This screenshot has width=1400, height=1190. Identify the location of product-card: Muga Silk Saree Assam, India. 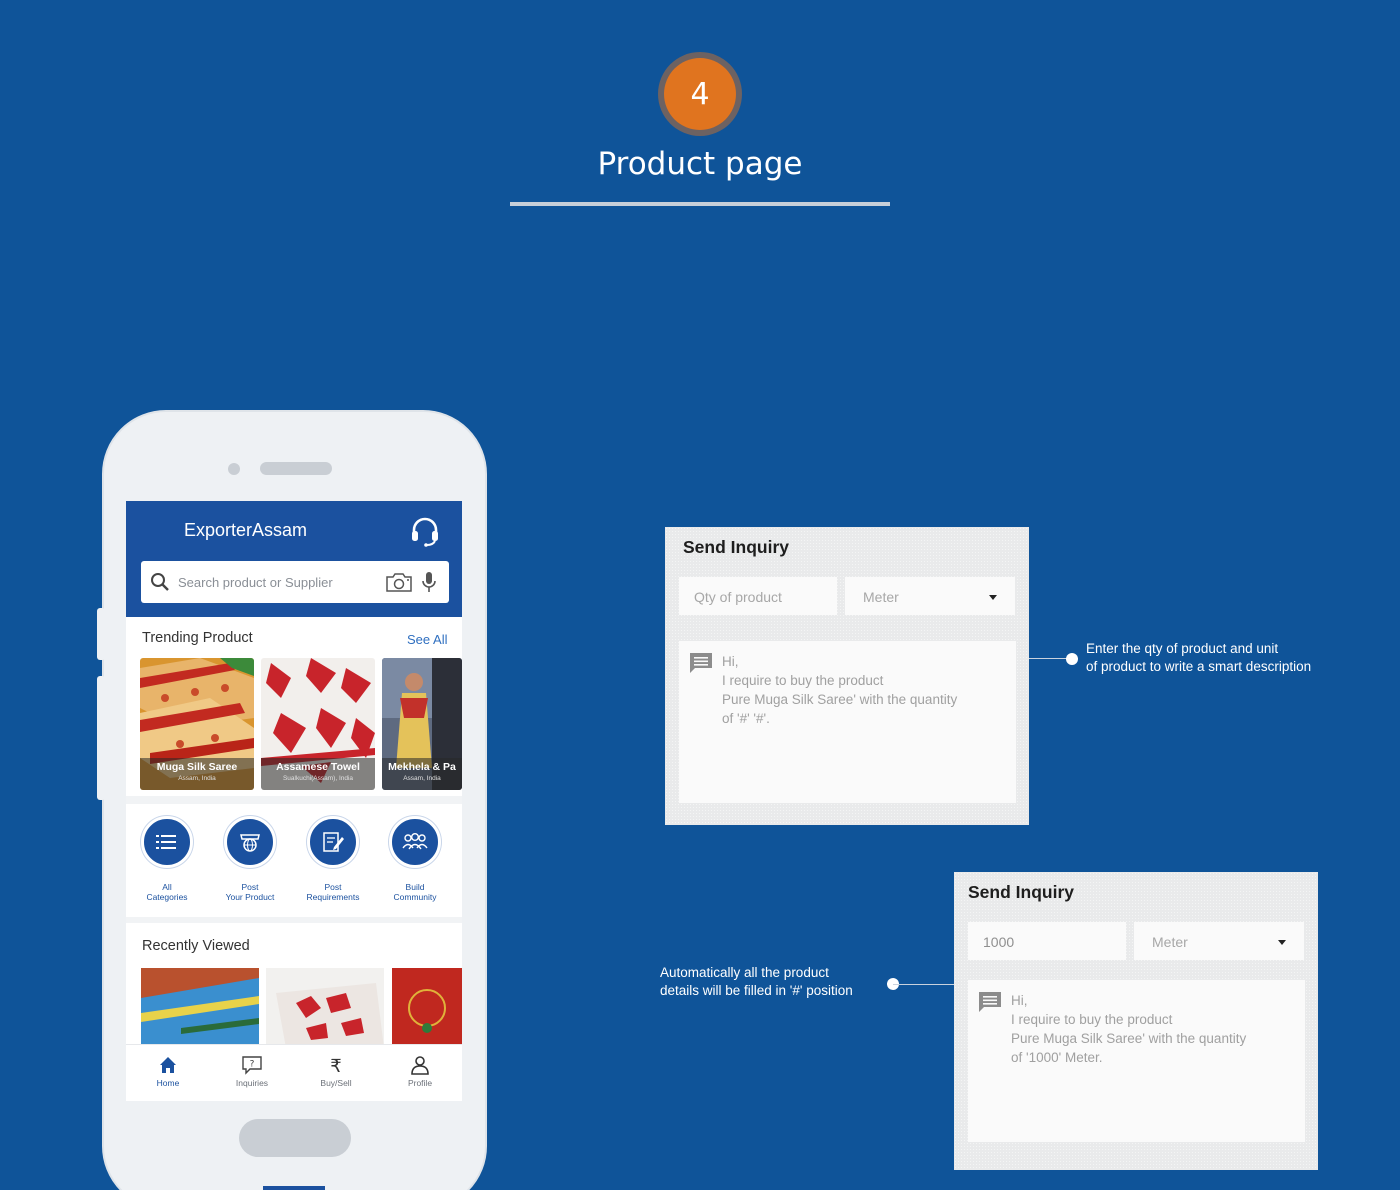
(197, 724).